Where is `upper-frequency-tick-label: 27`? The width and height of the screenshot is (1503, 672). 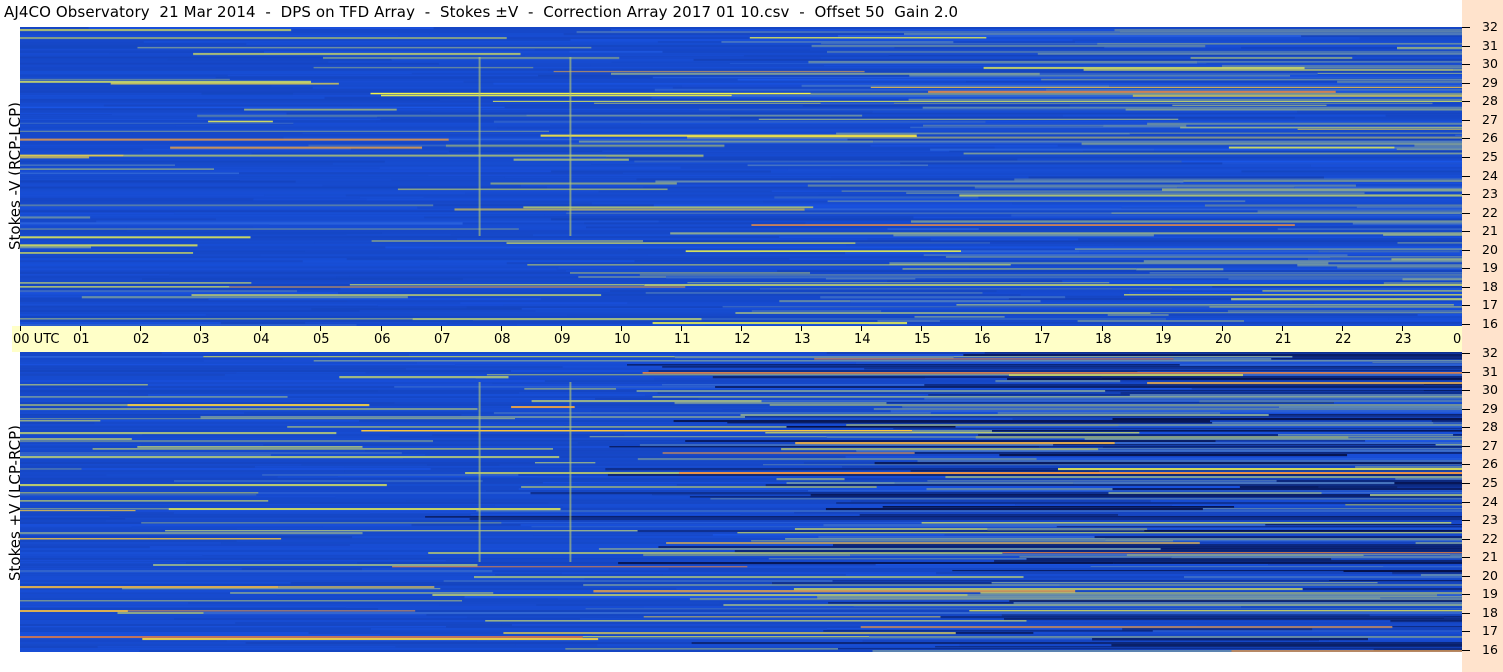 upper-frequency-tick-label: 27 is located at coordinates (1490, 119).